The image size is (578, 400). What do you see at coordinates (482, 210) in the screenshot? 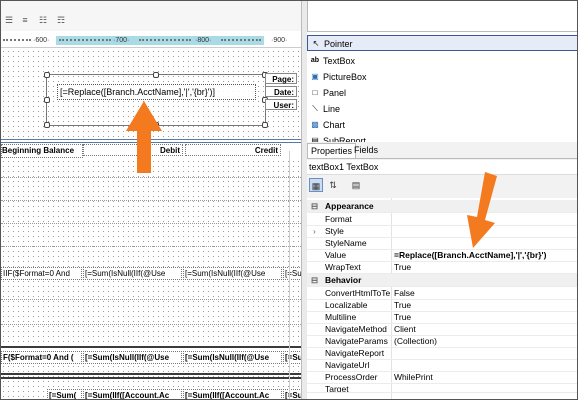
I see `annotation-arrow-down` at bounding box center [482, 210].